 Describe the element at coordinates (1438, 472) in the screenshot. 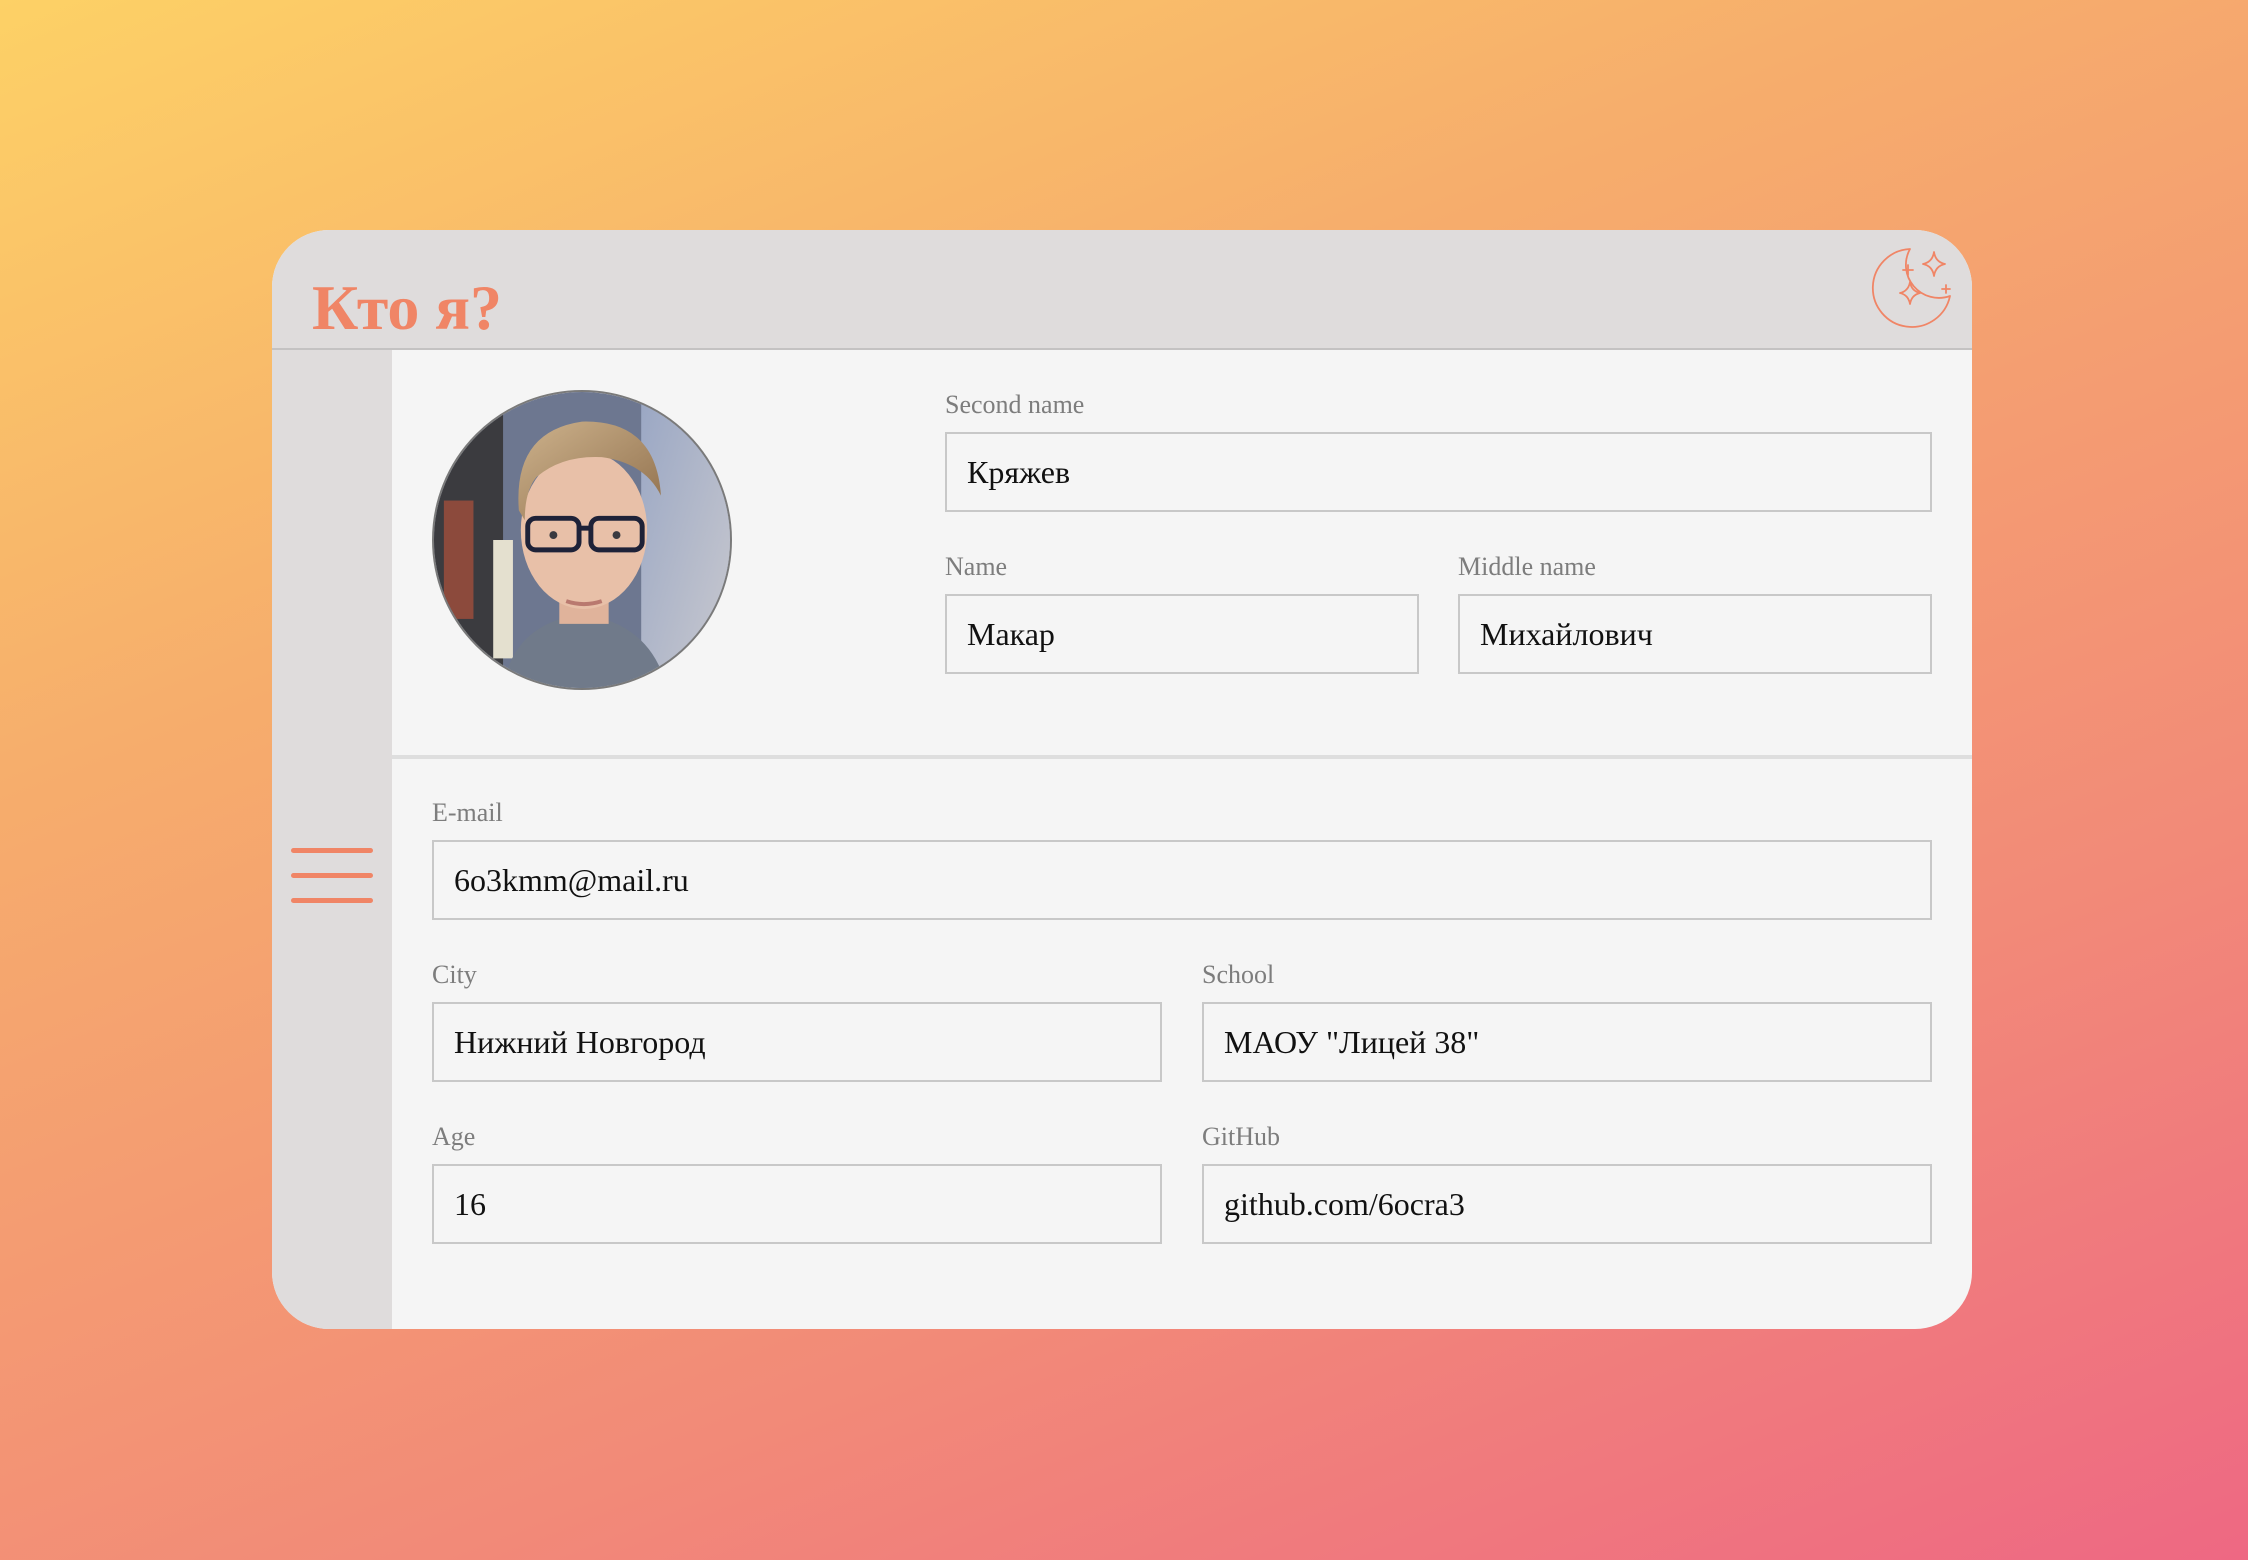

I see `second-name-input: Кряжев` at that location.